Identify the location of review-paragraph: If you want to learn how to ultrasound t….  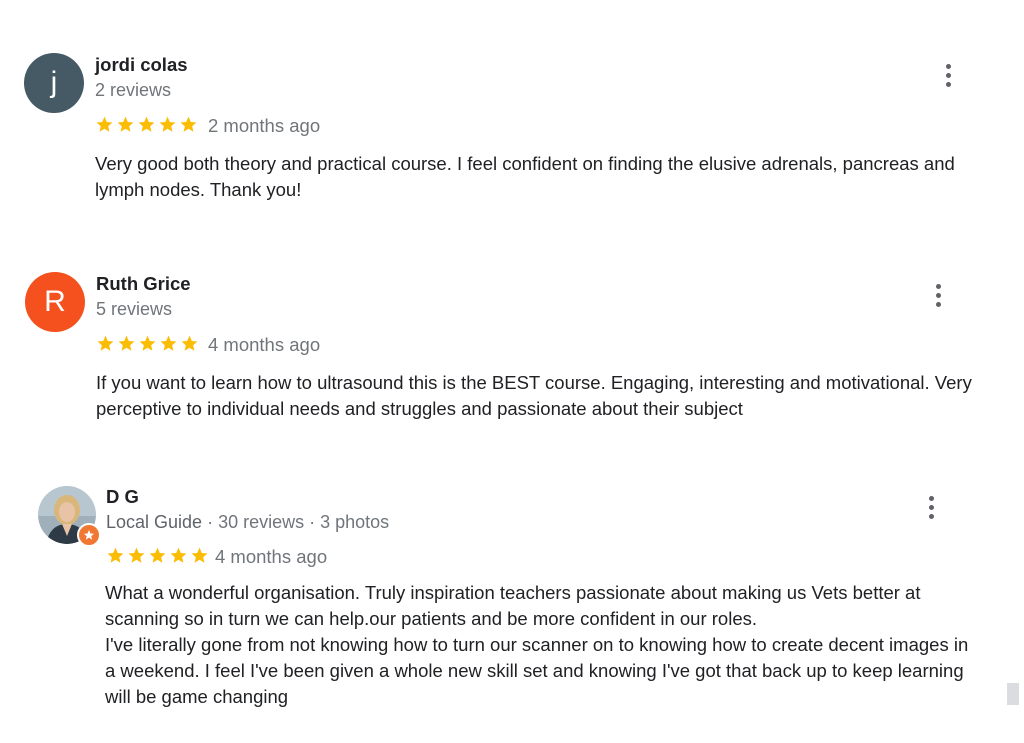
(534, 395).